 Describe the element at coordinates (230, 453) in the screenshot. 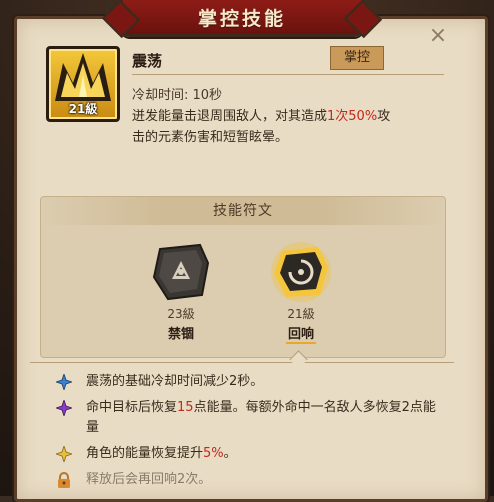

I see `effect-text-part: 。` at that location.